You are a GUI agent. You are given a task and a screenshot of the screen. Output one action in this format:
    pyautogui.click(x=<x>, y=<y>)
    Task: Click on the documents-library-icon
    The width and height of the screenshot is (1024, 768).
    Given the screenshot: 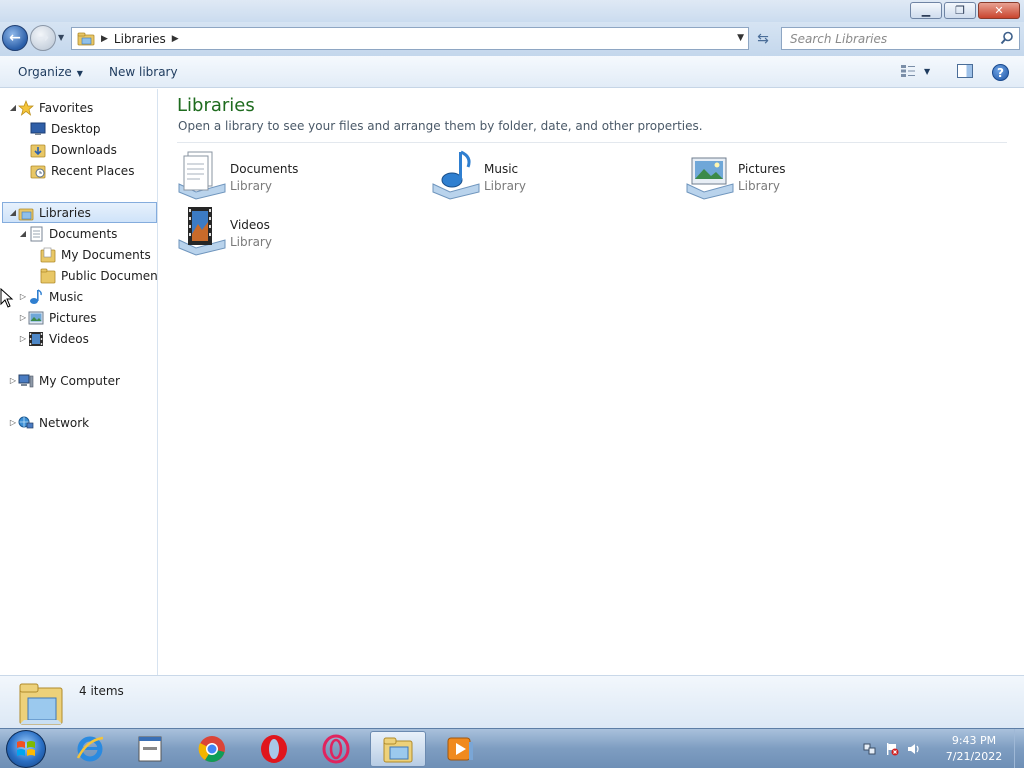 What is the action you would take?
    pyautogui.click(x=202, y=175)
    